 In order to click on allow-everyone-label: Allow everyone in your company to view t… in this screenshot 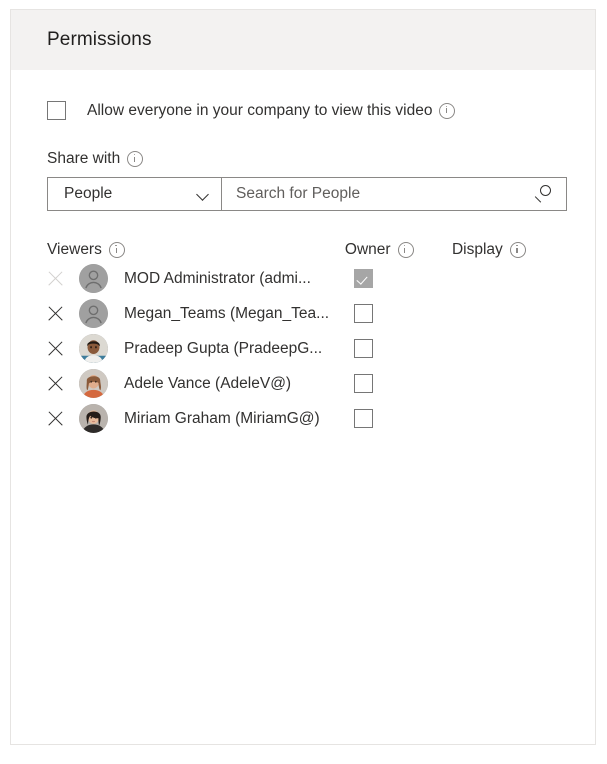, I will do `click(260, 110)`.